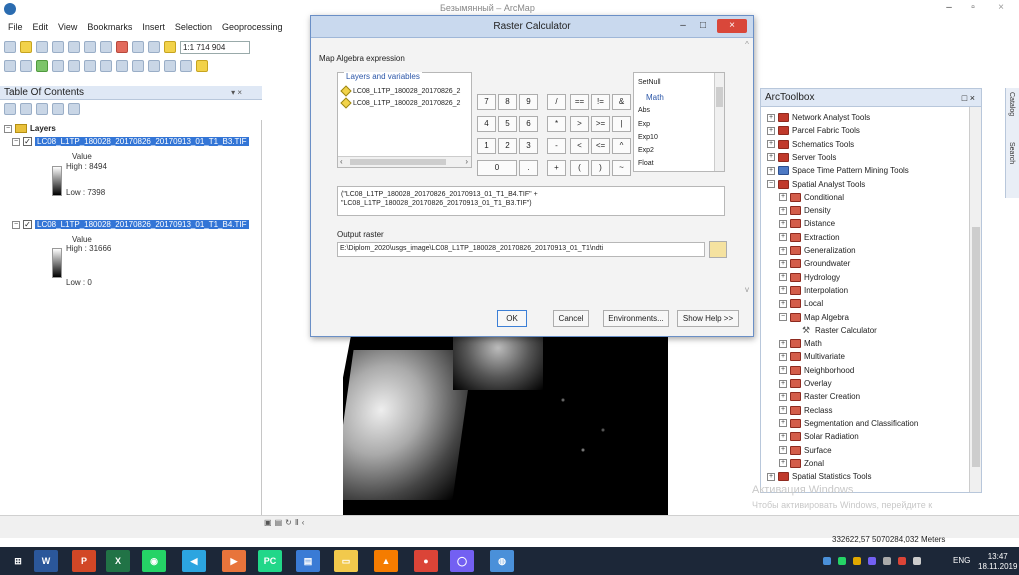  I want to click on taskbar-whatsapp-icon: ◉, so click(154, 561).